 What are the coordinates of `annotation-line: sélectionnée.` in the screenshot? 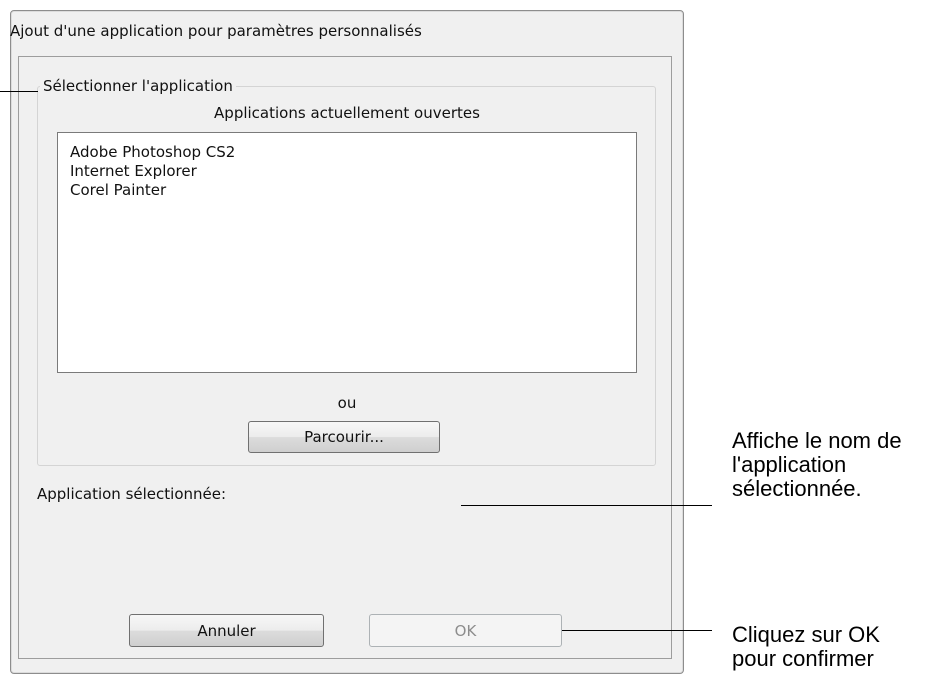 It's located at (797, 488).